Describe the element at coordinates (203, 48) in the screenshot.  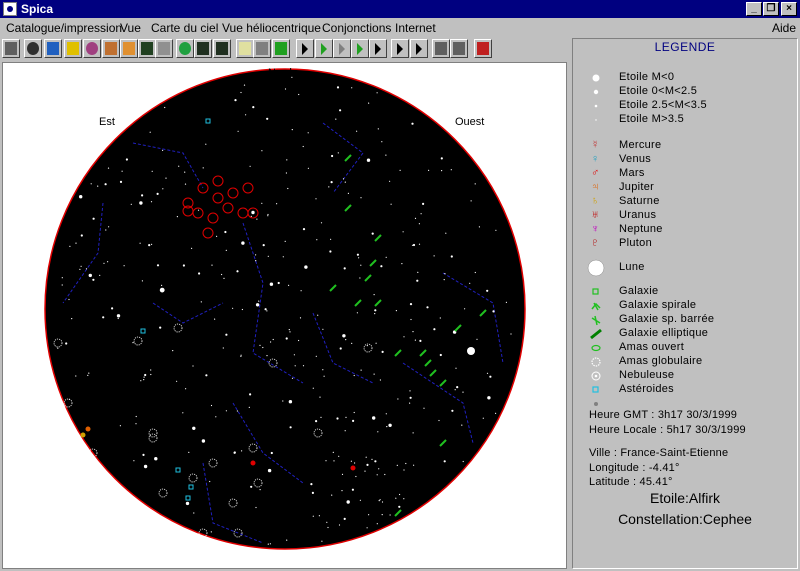
I see `starmap-button` at that location.